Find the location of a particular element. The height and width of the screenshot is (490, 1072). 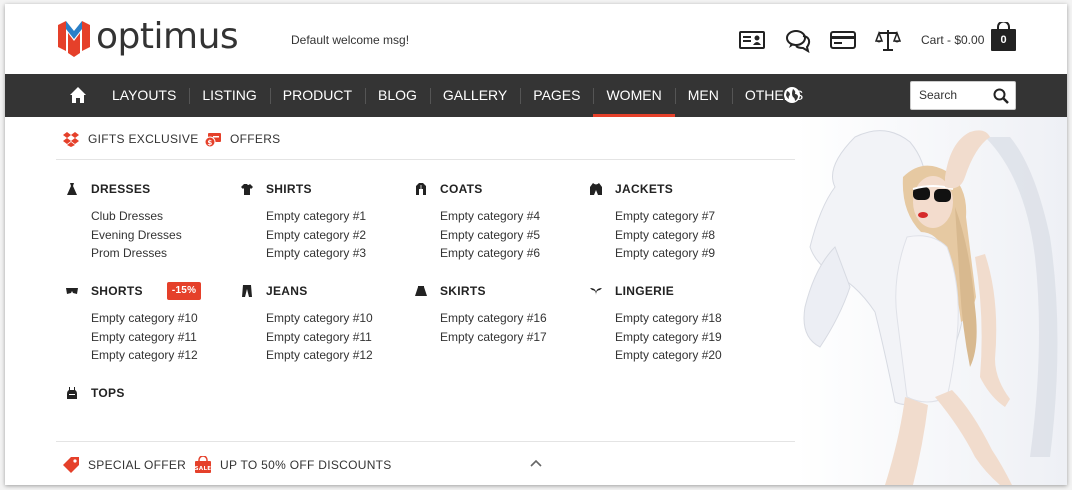

category-heading: SKIRTS is located at coordinates (479, 291).